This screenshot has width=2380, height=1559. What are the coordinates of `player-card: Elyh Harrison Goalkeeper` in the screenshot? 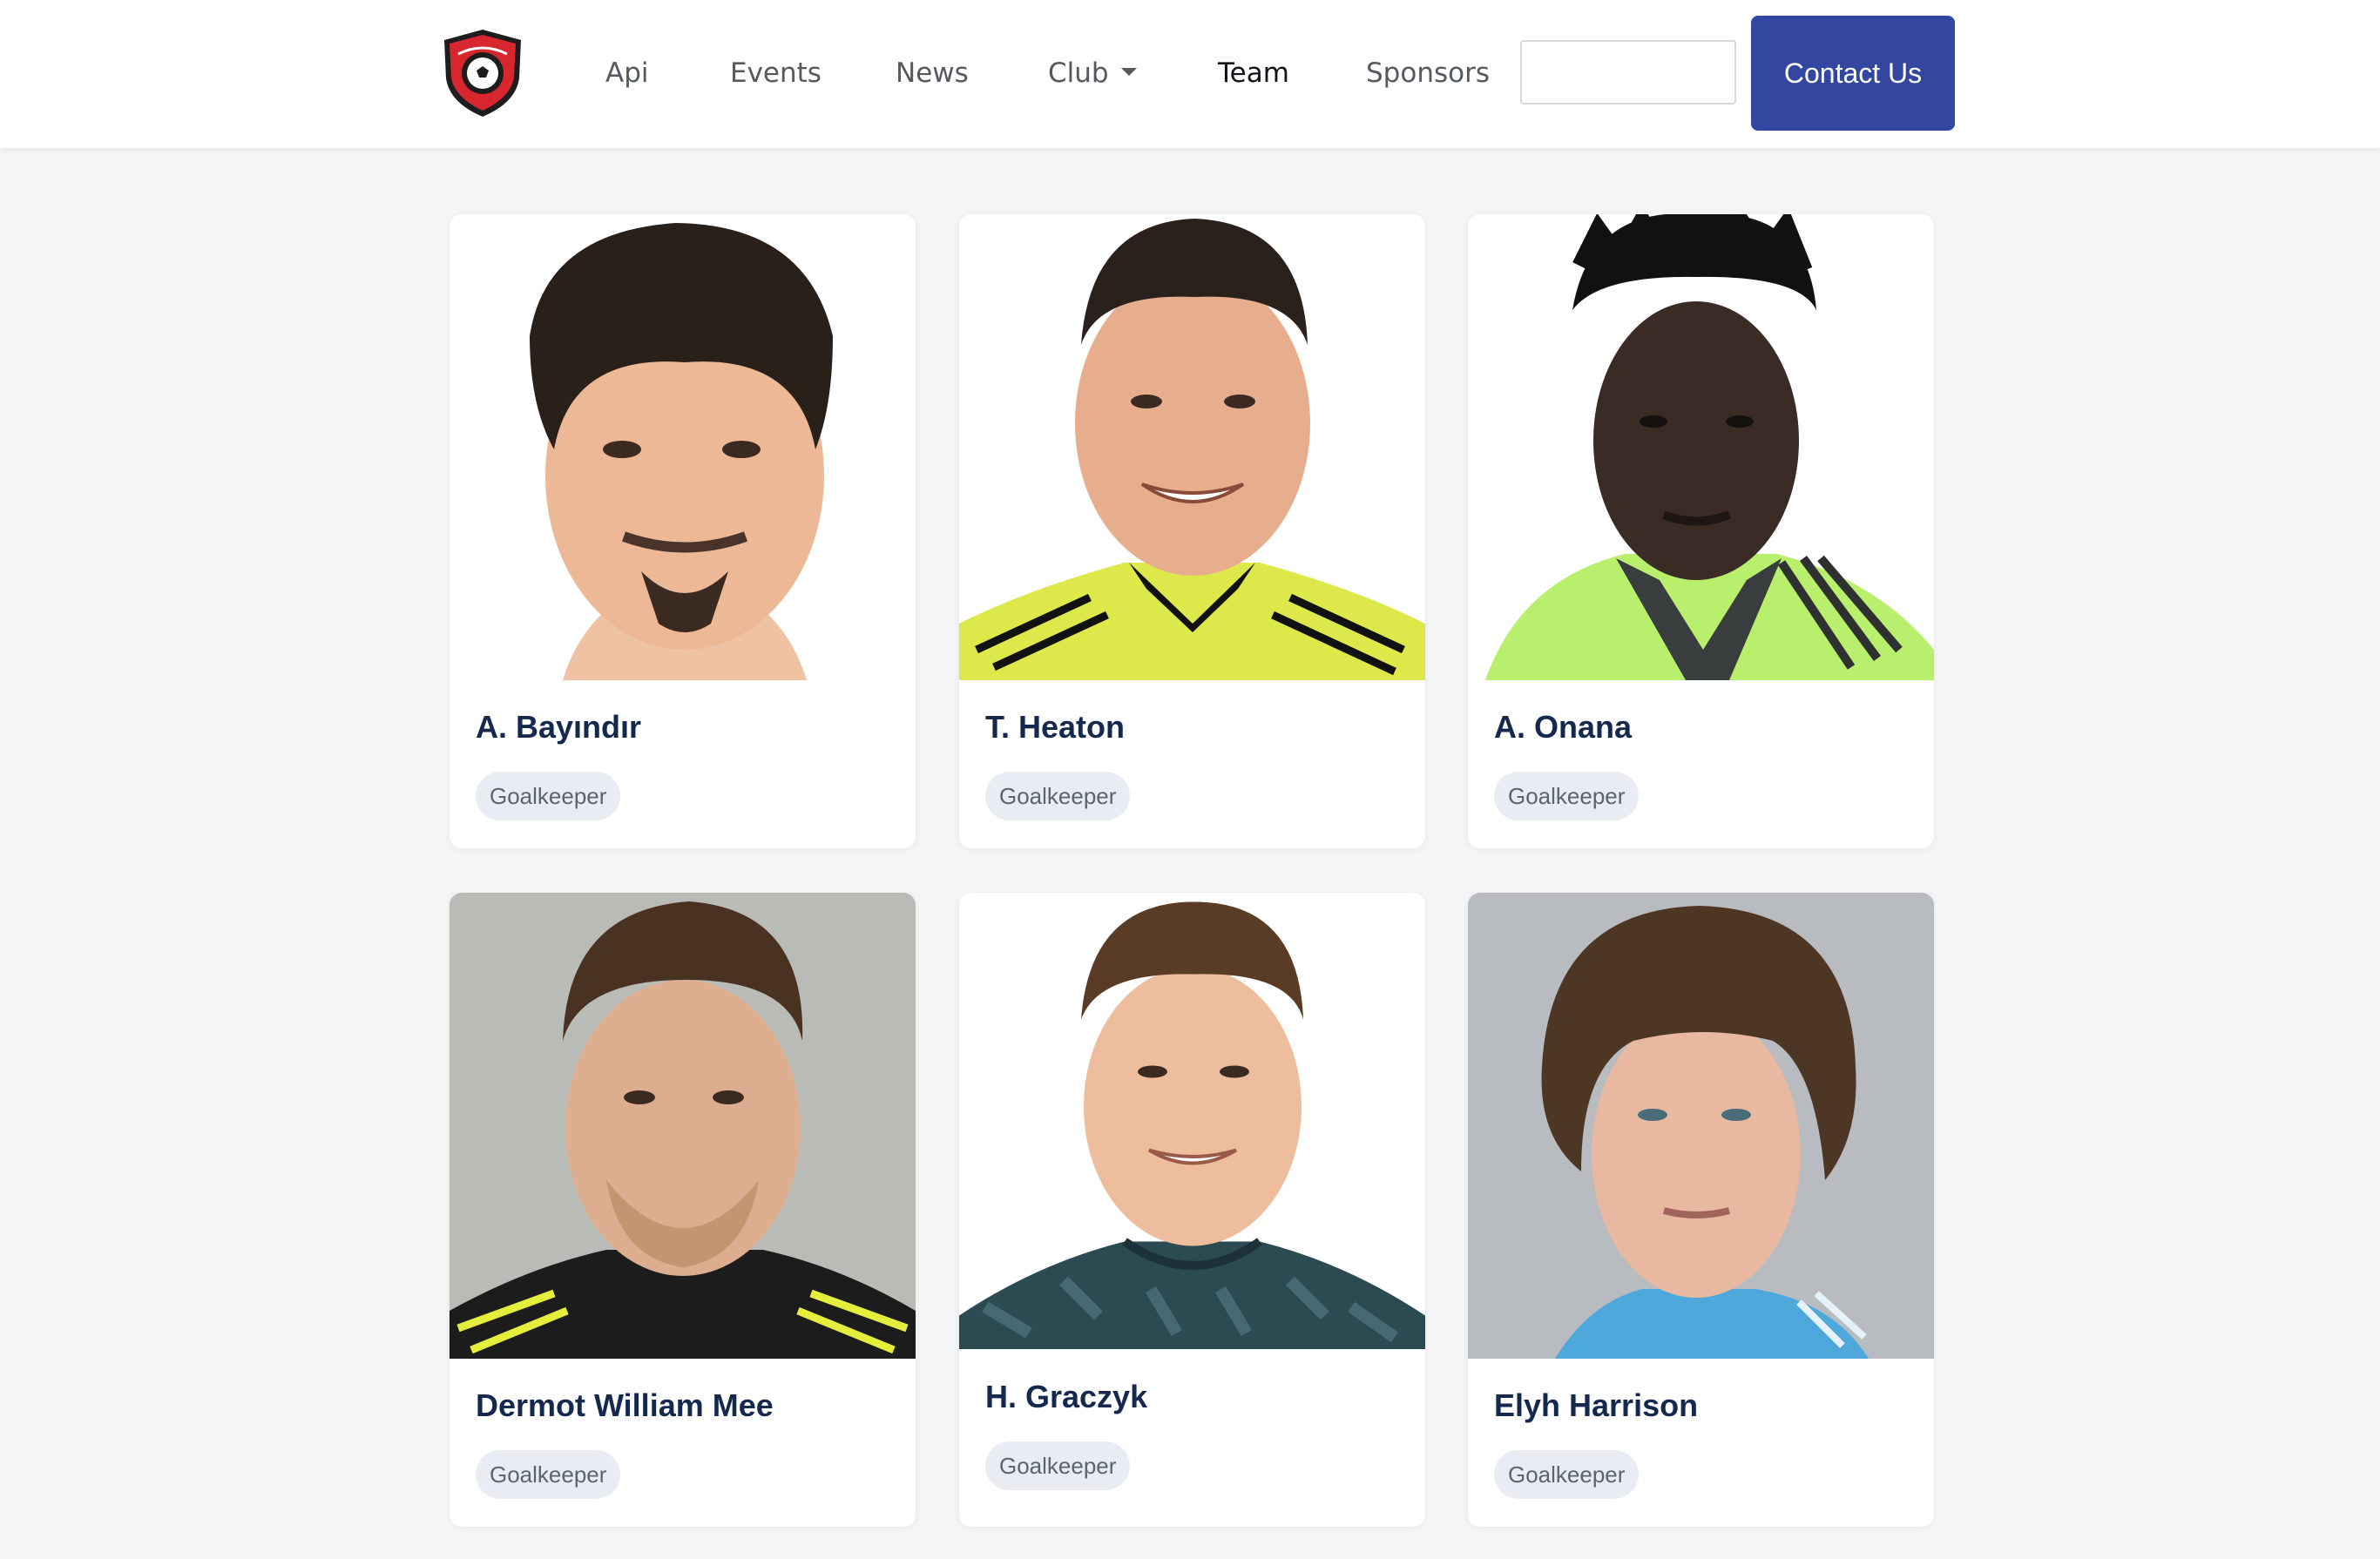 It's located at (1701, 1210).